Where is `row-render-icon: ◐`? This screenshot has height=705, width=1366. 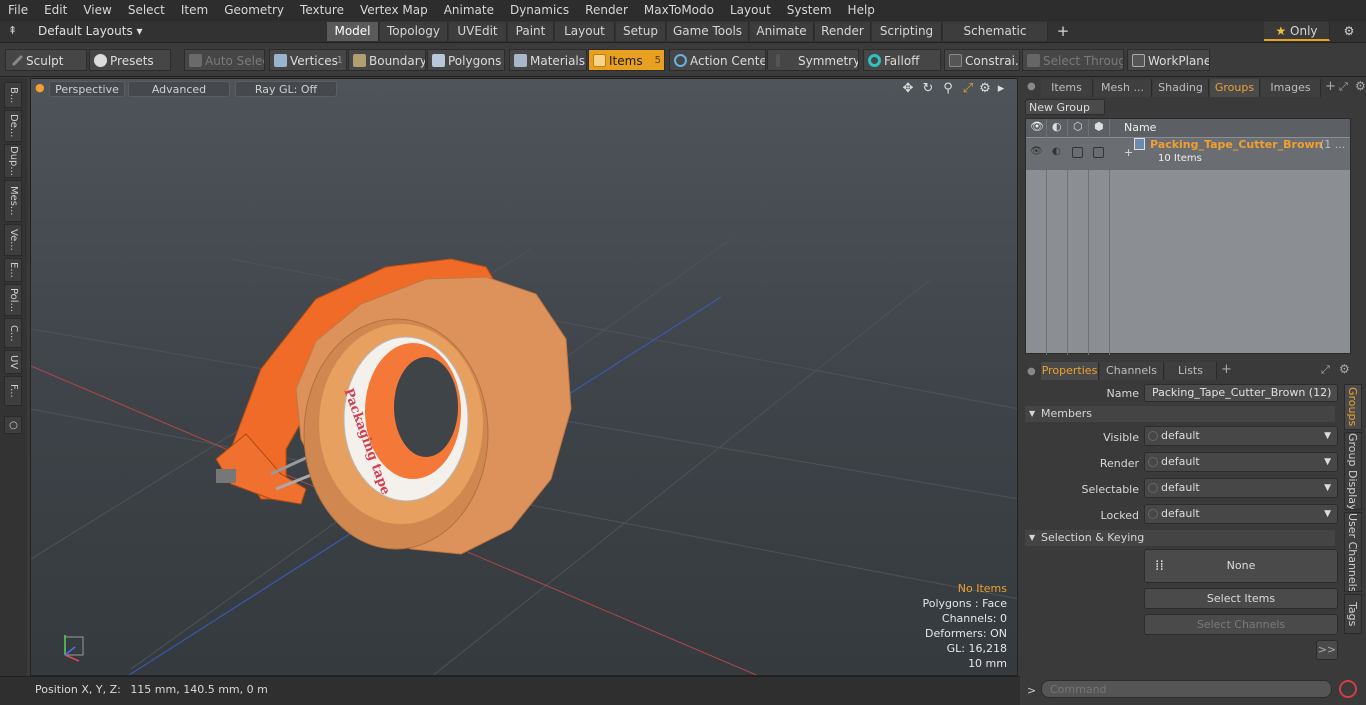
row-render-icon: ◐ is located at coordinates (1056, 151).